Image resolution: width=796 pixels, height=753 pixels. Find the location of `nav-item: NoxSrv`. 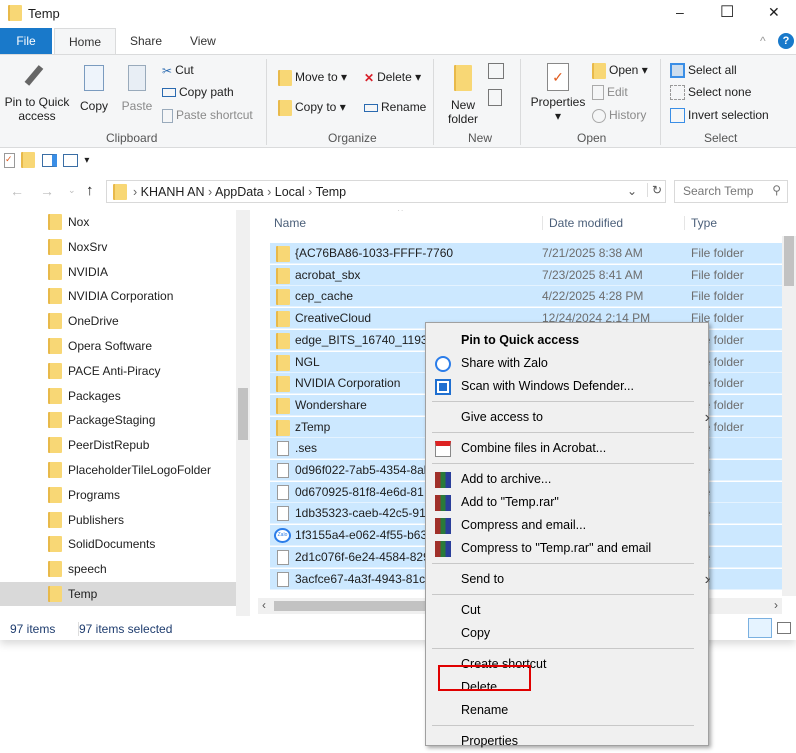

nav-item: NoxSrv is located at coordinates (118, 247).